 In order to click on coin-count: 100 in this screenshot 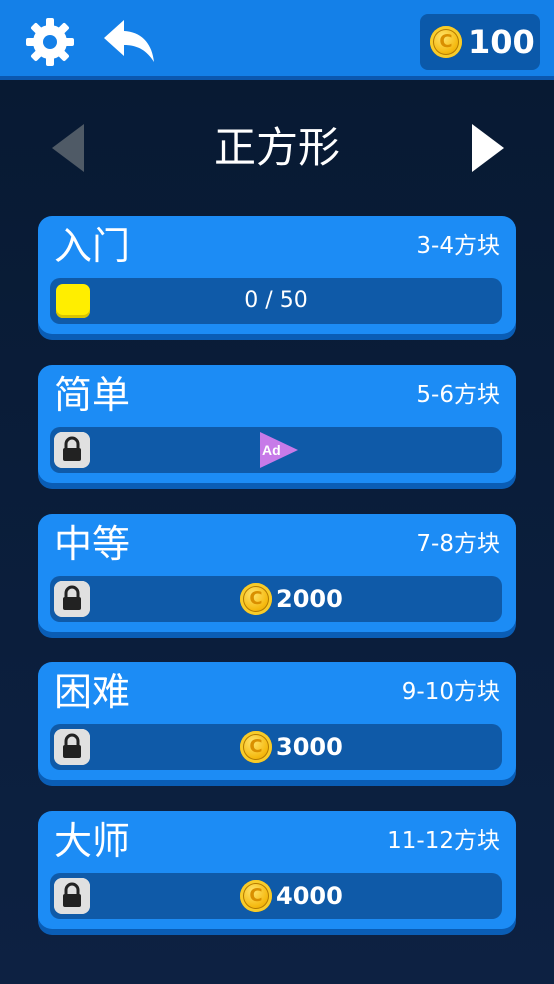, I will do `click(501, 42)`.